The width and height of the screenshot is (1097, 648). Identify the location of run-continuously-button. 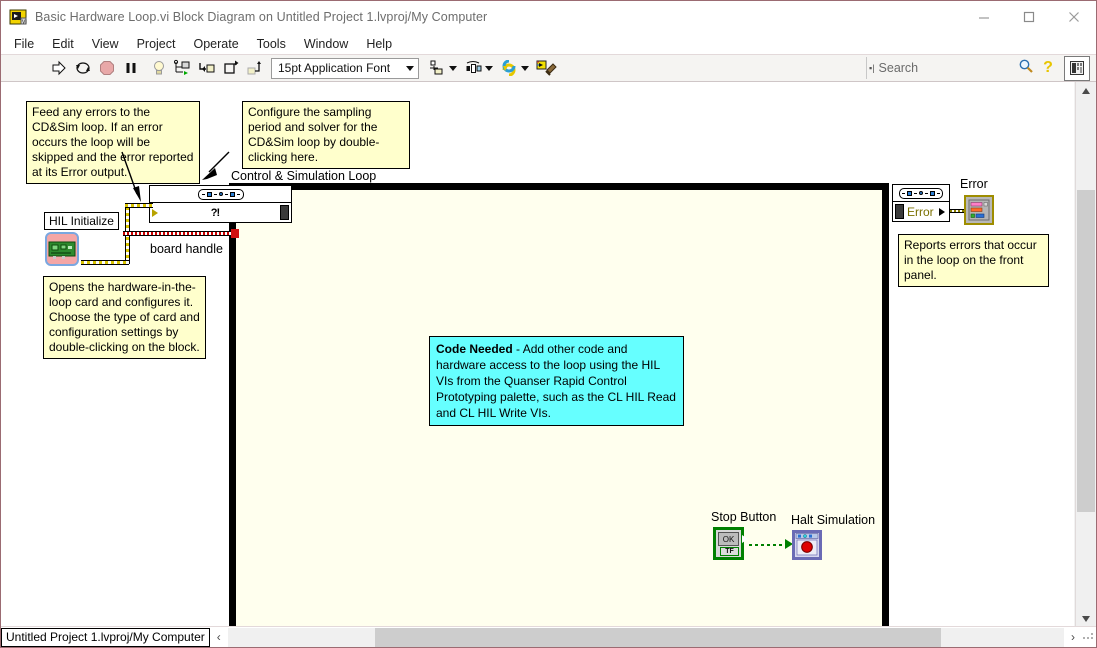
(83, 68).